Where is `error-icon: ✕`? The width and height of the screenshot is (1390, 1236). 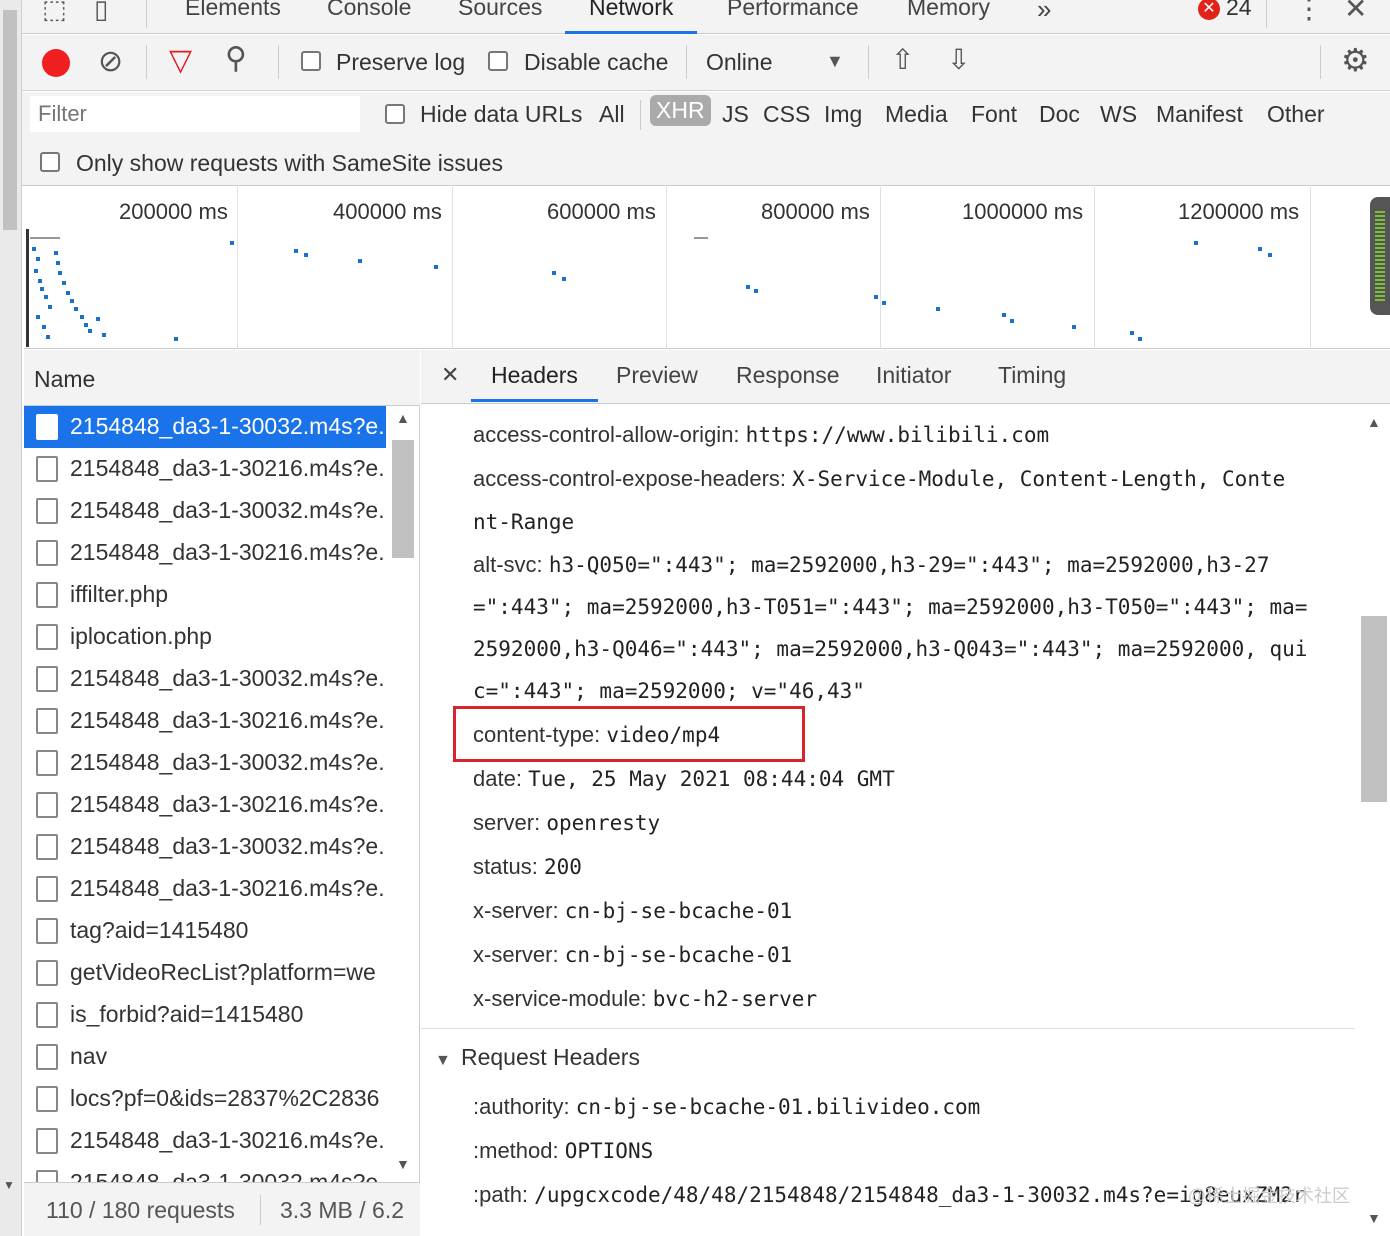
error-icon: ✕ is located at coordinates (1209, 10).